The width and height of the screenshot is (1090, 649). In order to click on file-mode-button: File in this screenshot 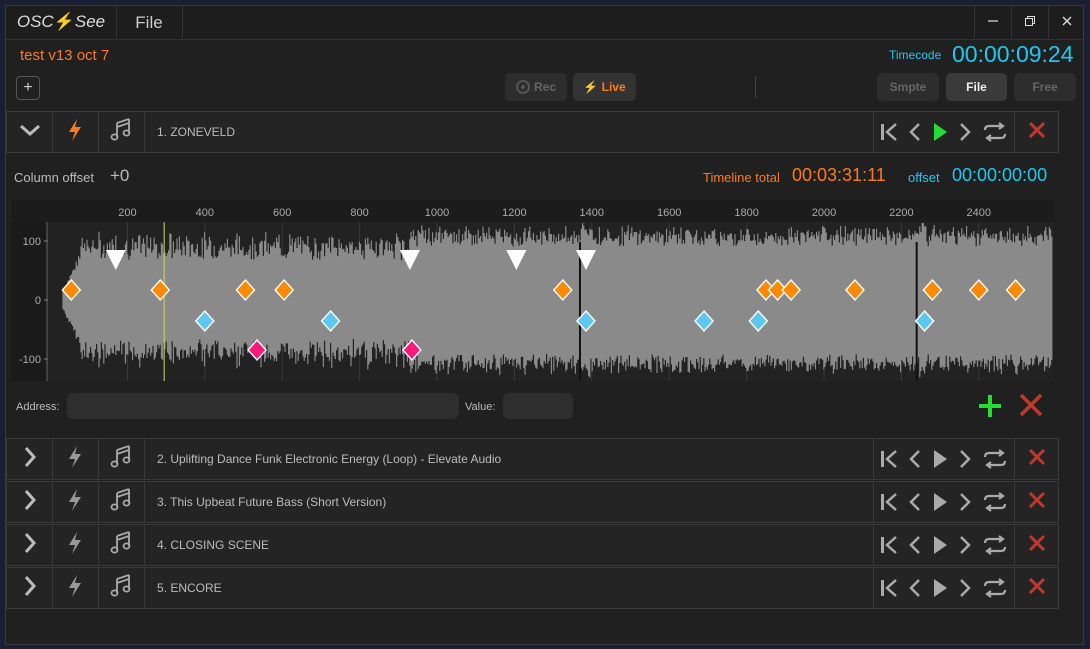, I will do `click(976, 87)`.